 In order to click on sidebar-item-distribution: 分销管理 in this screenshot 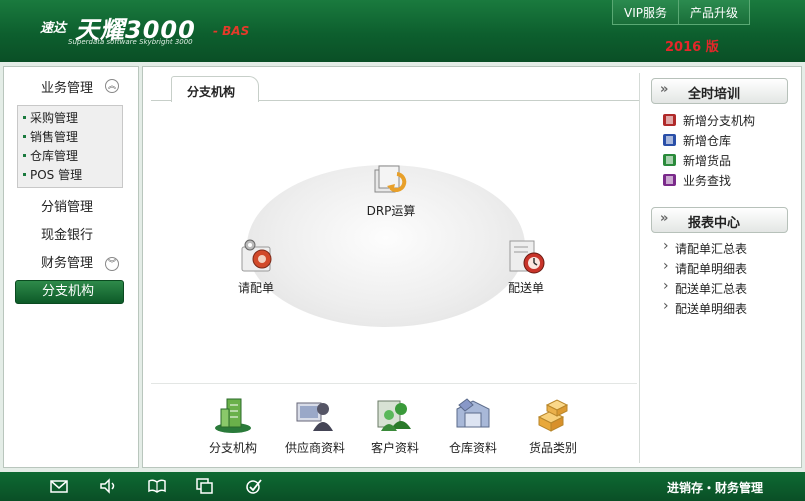, I will do `click(71, 208)`.